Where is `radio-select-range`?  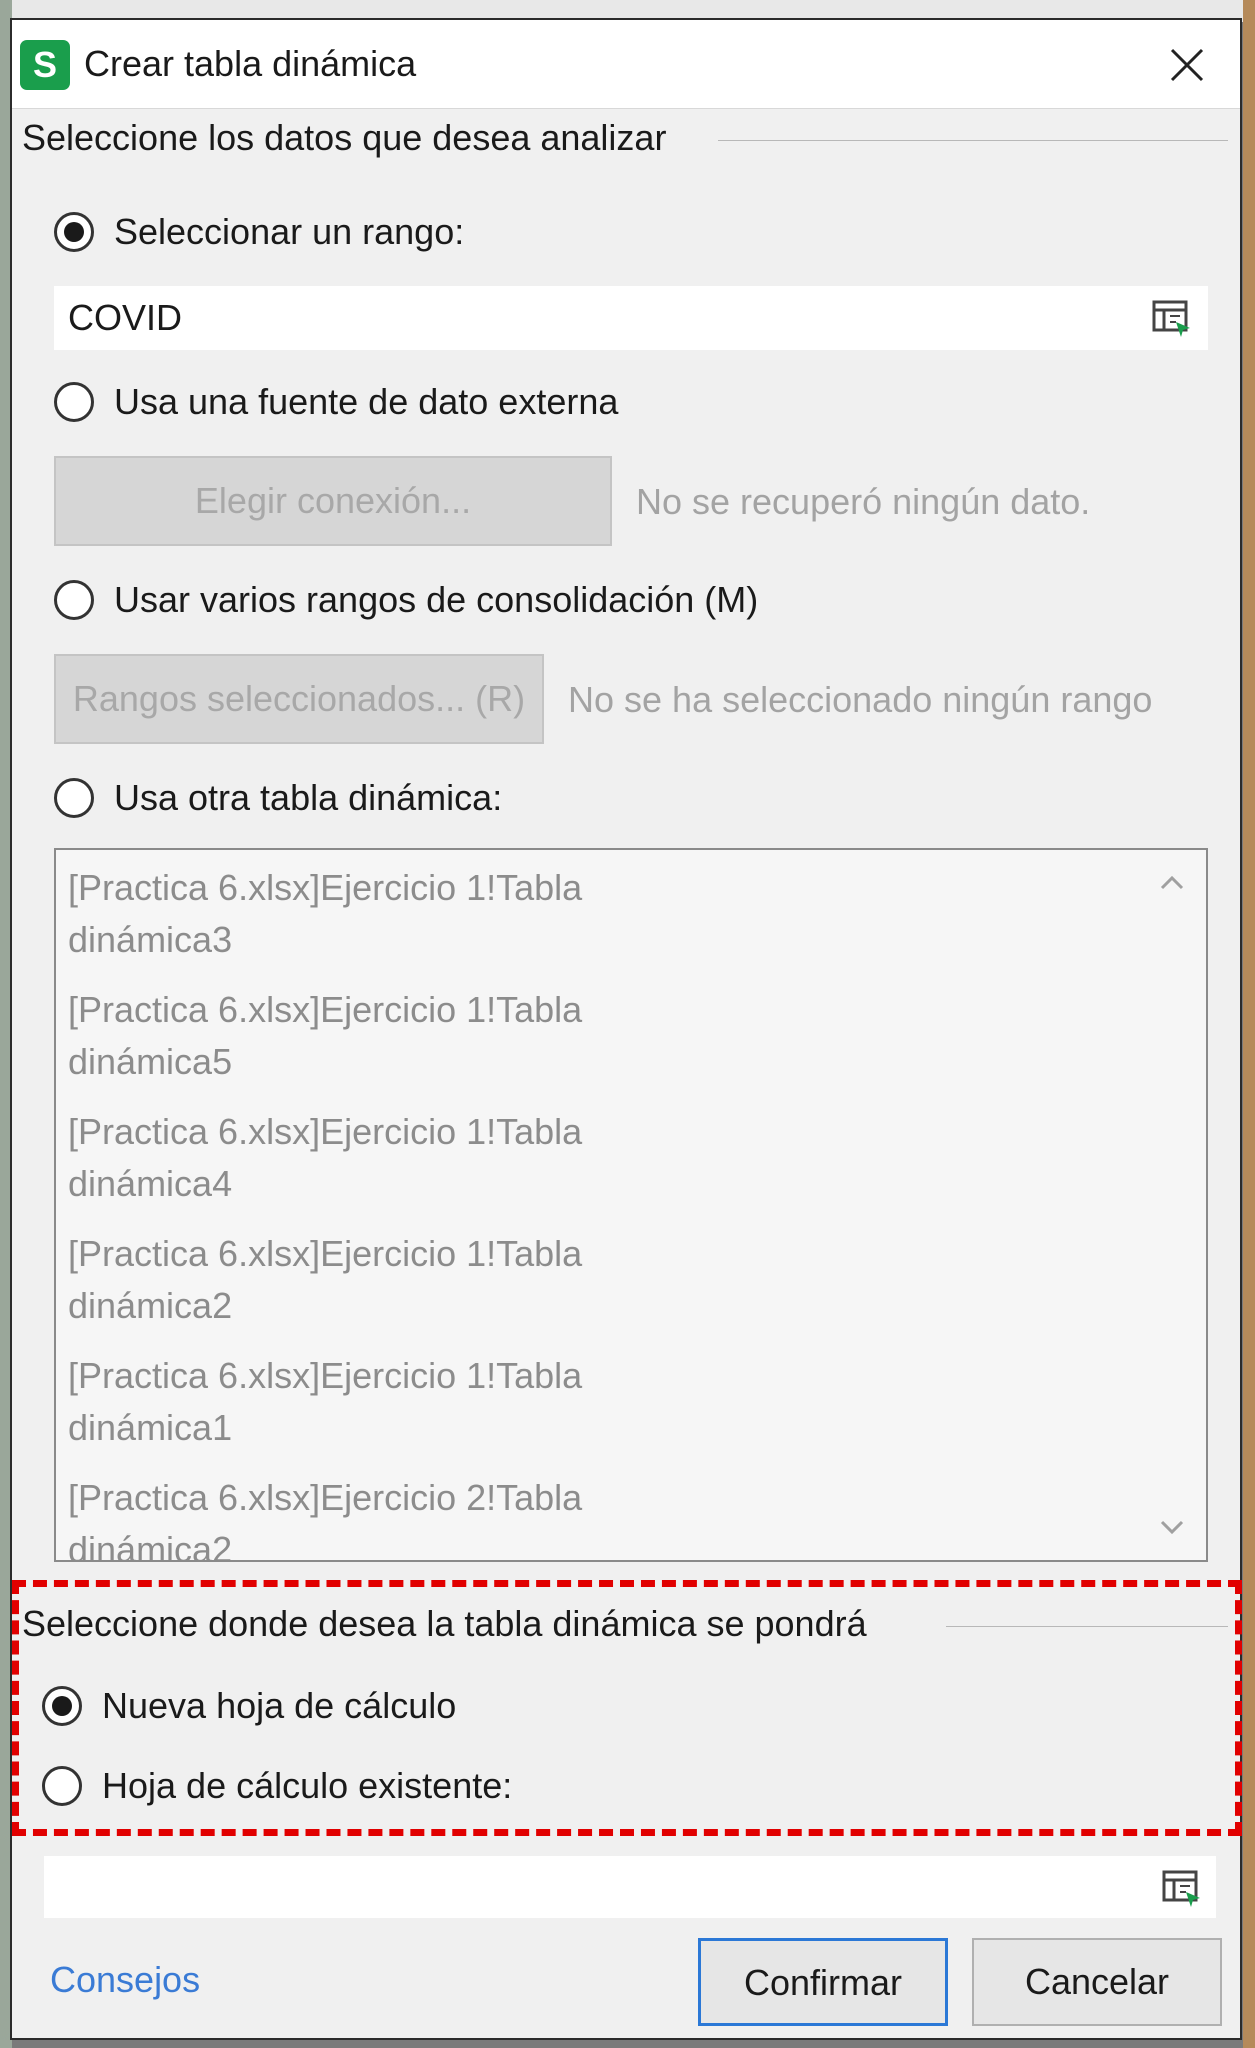 radio-select-range is located at coordinates (74, 232).